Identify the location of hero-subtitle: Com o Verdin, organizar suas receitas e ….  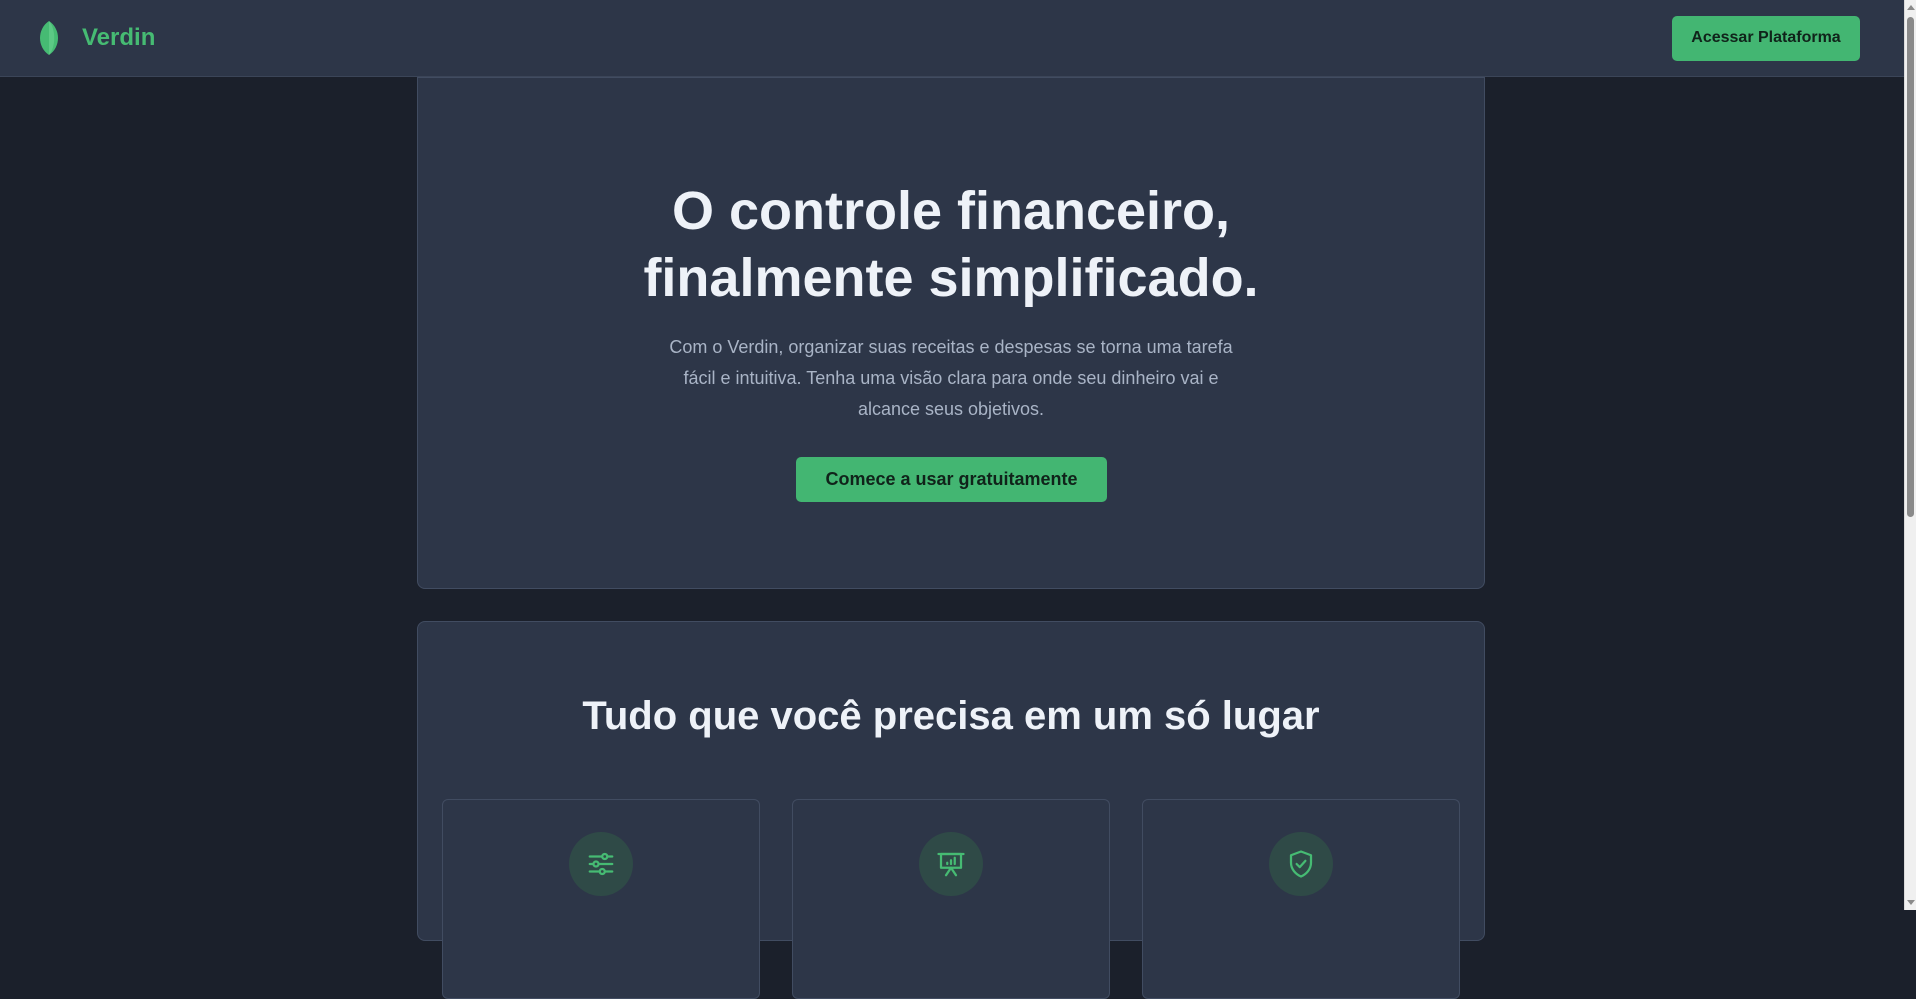
(951, 378).